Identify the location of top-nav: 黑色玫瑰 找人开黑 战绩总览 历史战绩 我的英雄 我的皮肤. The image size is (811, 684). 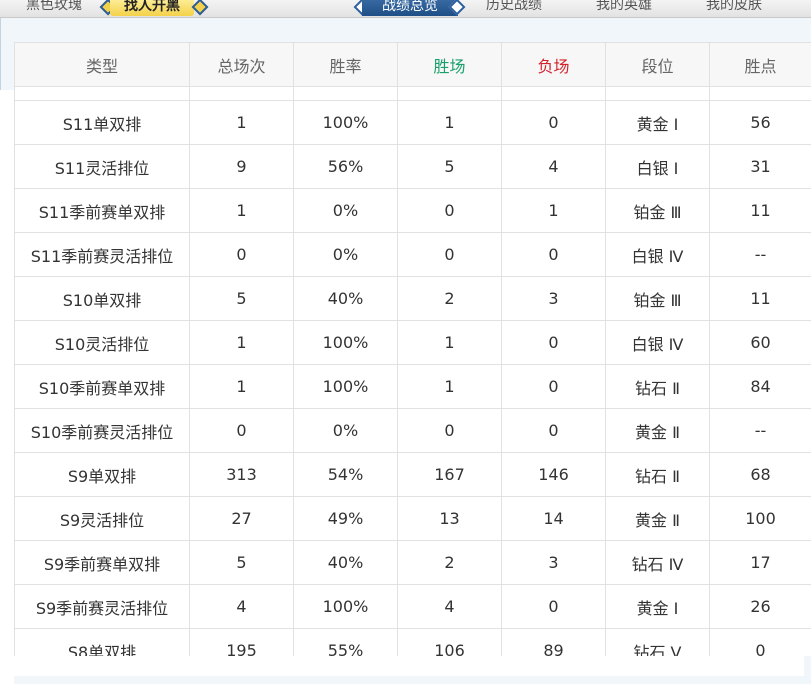
(405, 9).